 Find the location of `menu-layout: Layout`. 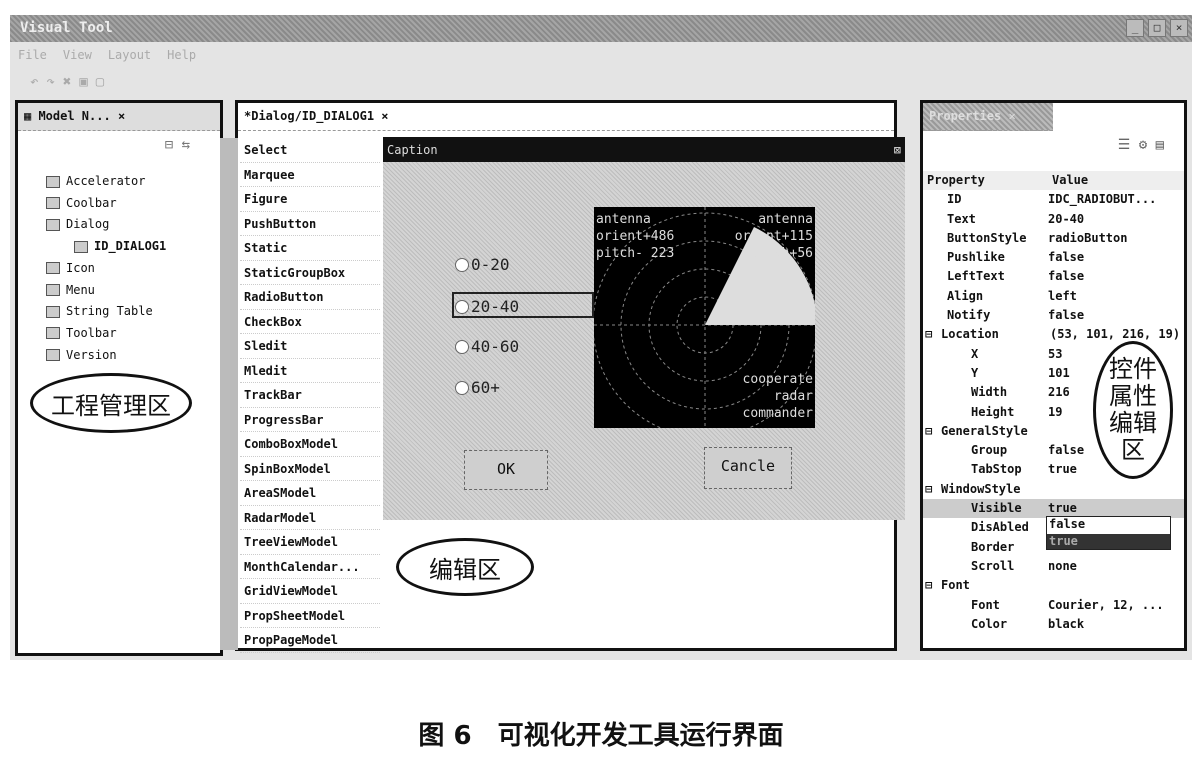

menu-layout: Layout is located at coordinates (129, 55).